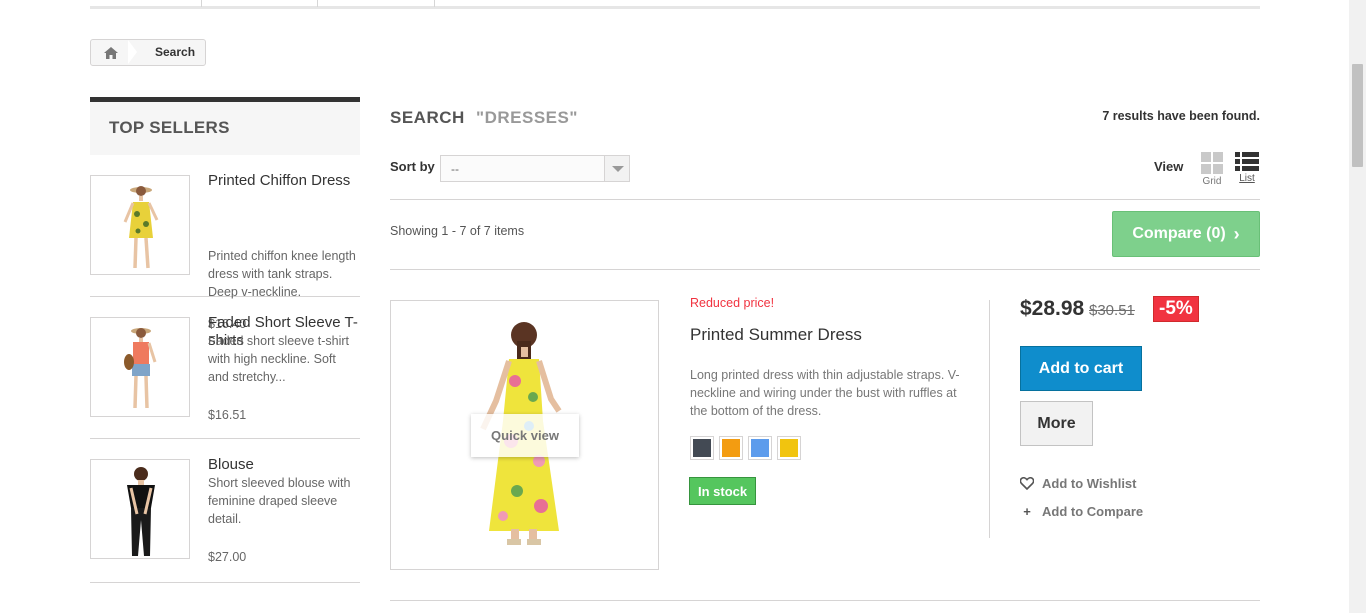 The width and height of the screenshot is (1366, 613). Describe the element at coordinates (675, 4) in the screenshot. I see `top-menu-bar` at that location.